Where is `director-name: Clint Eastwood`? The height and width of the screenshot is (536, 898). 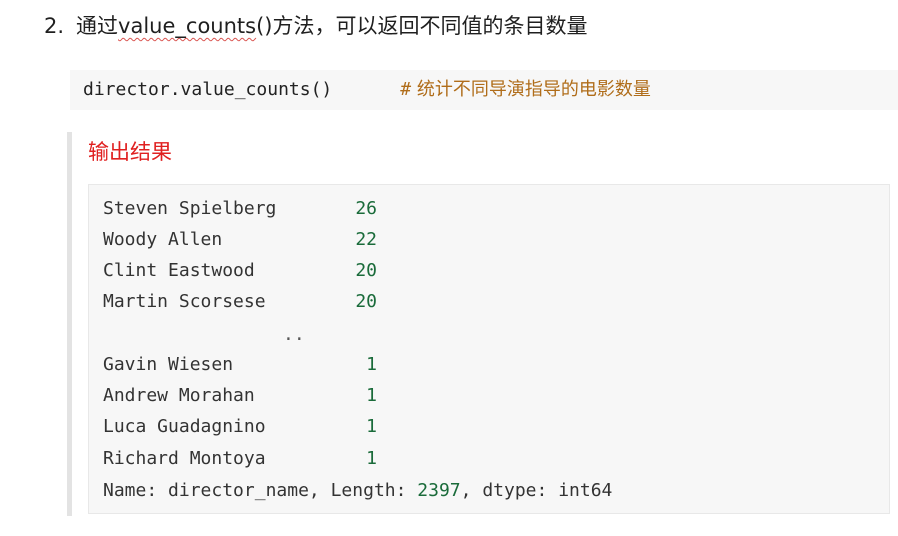 director-name: Clint Eastwood is located at coordinates (179, 270).